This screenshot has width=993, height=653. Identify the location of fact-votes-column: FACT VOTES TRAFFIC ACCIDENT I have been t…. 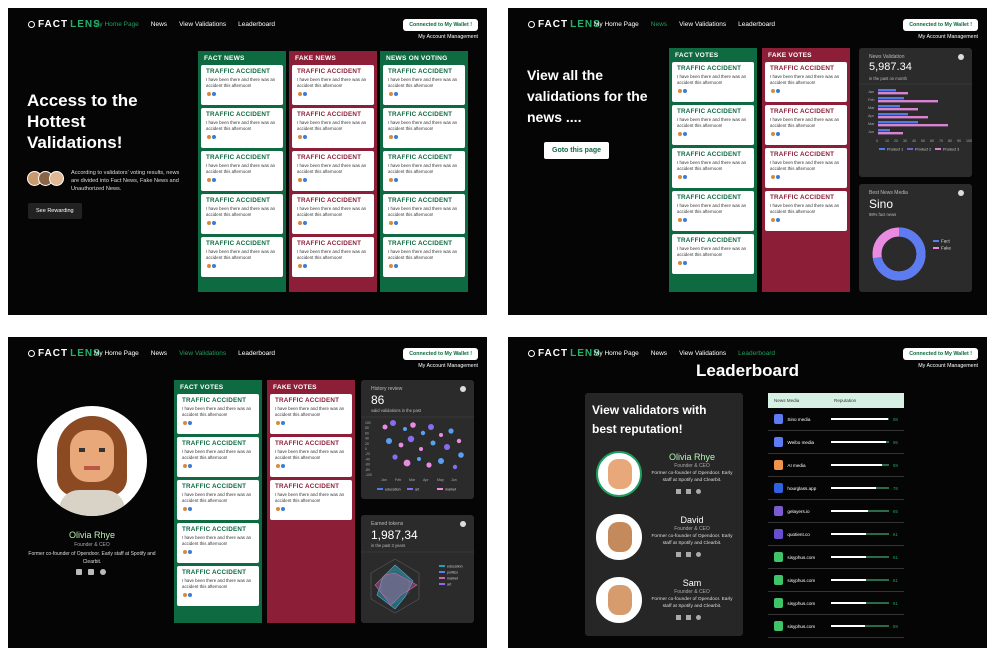
(218, 501).